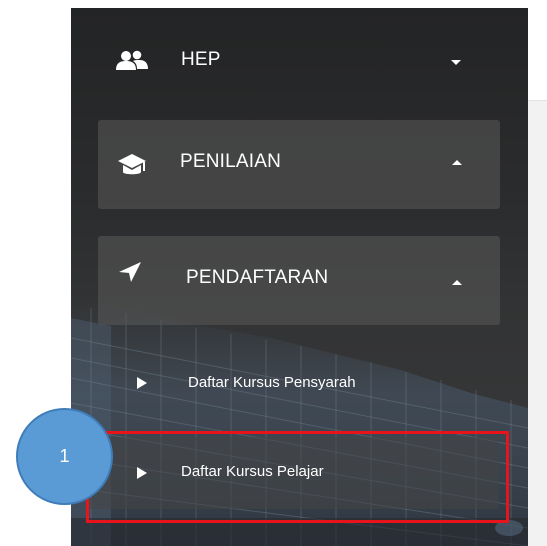 This screenshot has height=546, width=547. Describe the element at coordinates (231, 161) in the screenshot. I see `sidebar-item-penilaian-label: PENILAIAN` at that location.